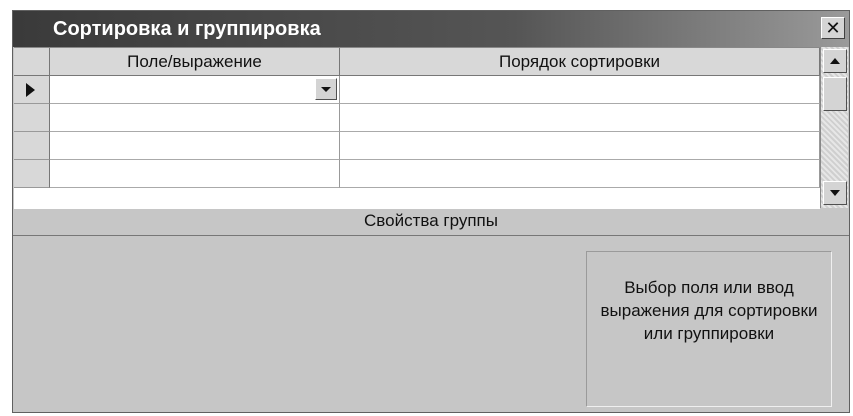  What do you see at coordinates (835, 94) in the screenshot?
I see `scroll-thumb` at bounding box center [835, 94].